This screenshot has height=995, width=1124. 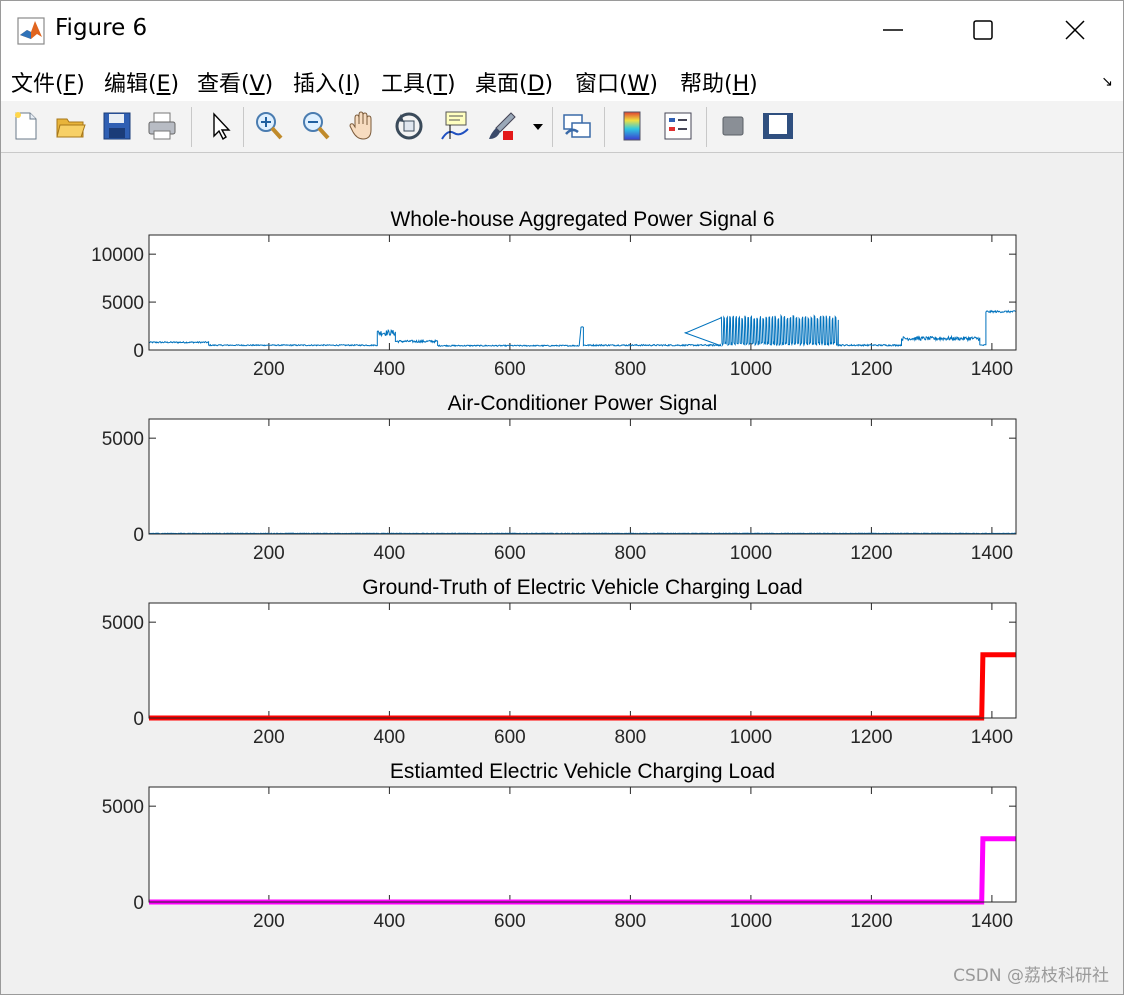 What do you see at coordinates (514, 82) in the screenshot?
I see `menu-desktop: 桌面(D)` at bounding box center [514, 82].